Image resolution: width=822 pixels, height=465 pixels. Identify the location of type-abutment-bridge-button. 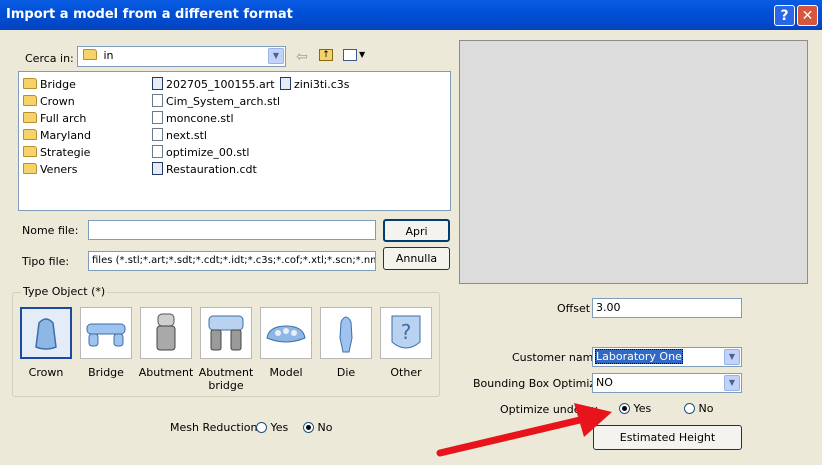
(226, 333).